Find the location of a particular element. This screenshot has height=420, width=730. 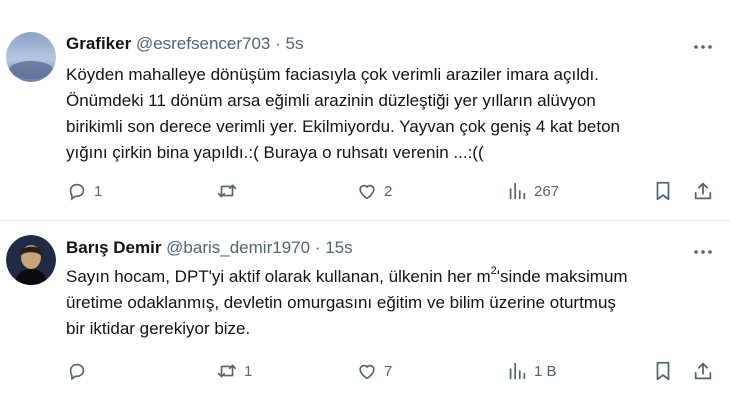

tweet-actions: 1 7 1 B is located at coordinates (391, 371).